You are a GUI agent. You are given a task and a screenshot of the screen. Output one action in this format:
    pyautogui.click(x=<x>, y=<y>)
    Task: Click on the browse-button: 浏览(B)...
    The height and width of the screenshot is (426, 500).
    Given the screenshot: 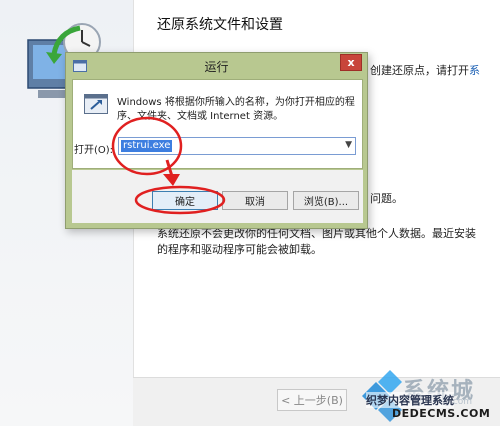 What is the action you would take?
    pyautogui.click(x=326, y=200)
    